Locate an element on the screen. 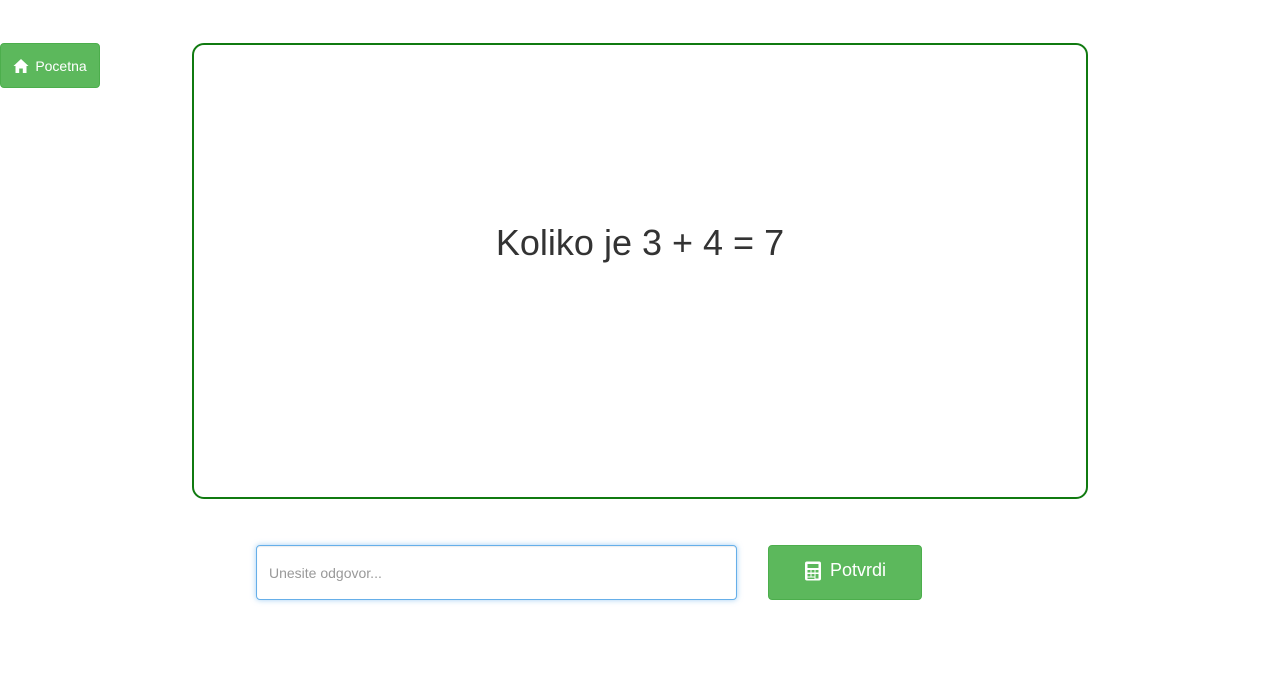 This screenshot has width=1279, height=675. home-button: Pocetna is located at coordinates (50, 65).